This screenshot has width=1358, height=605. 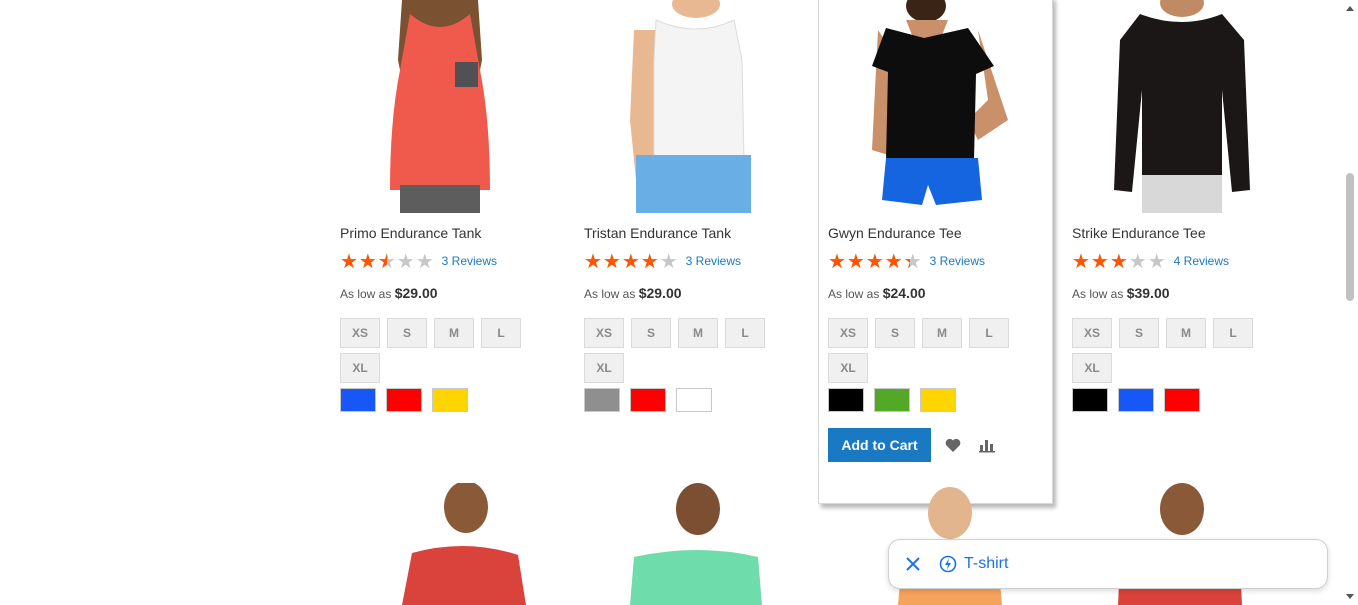 What do you see at coordinates (913, 564) in the screenshot?
I see `close-icon` at bounding box center [913, 564].